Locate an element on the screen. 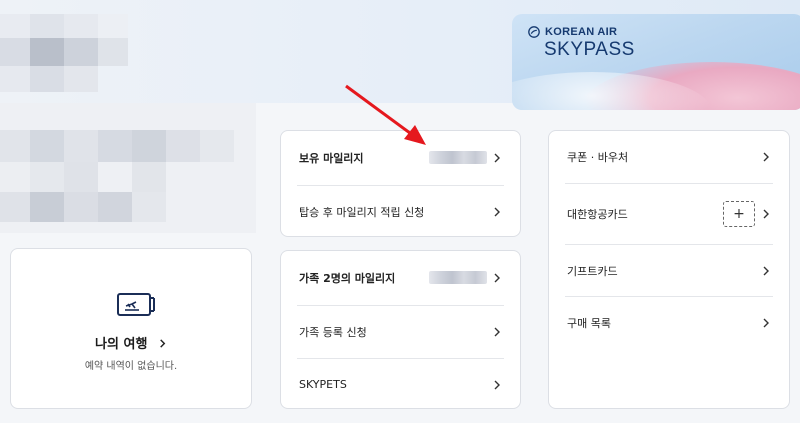 This screenshot has height=423, width=800. my-trip-title-link: 나의 여행 is located at coordinates (131, 342).